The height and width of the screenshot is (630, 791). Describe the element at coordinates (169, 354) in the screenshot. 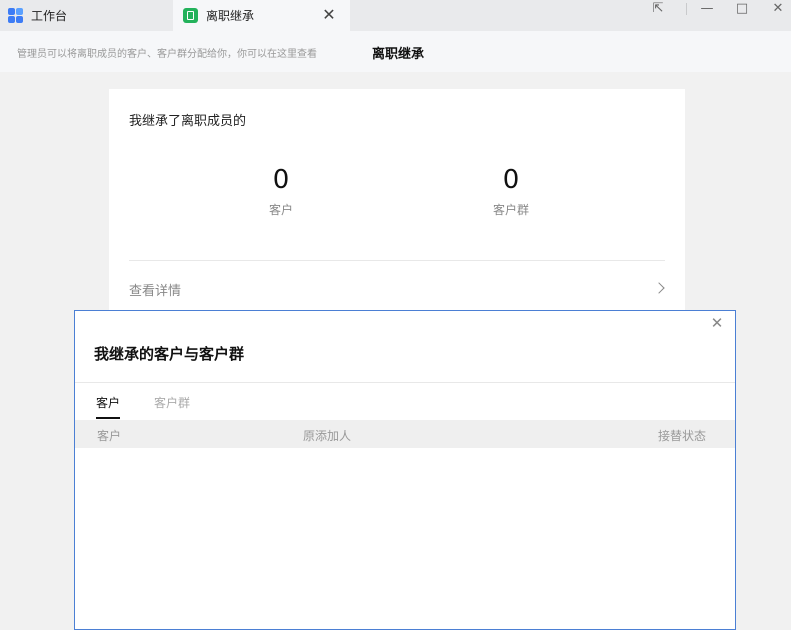

I see `dialog-title: 我继承的客户与客户群` at that location.